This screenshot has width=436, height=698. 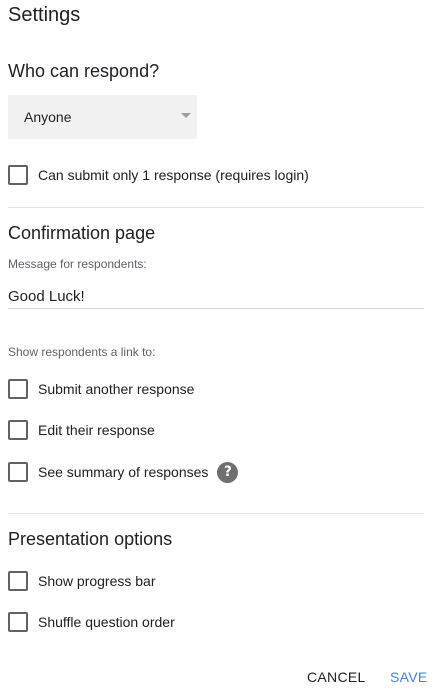 What do you see at coordinates (216, 297) in the screenshot?
I see `confirmation-message-field: Good Luck!` at bounding box center [216, 297].